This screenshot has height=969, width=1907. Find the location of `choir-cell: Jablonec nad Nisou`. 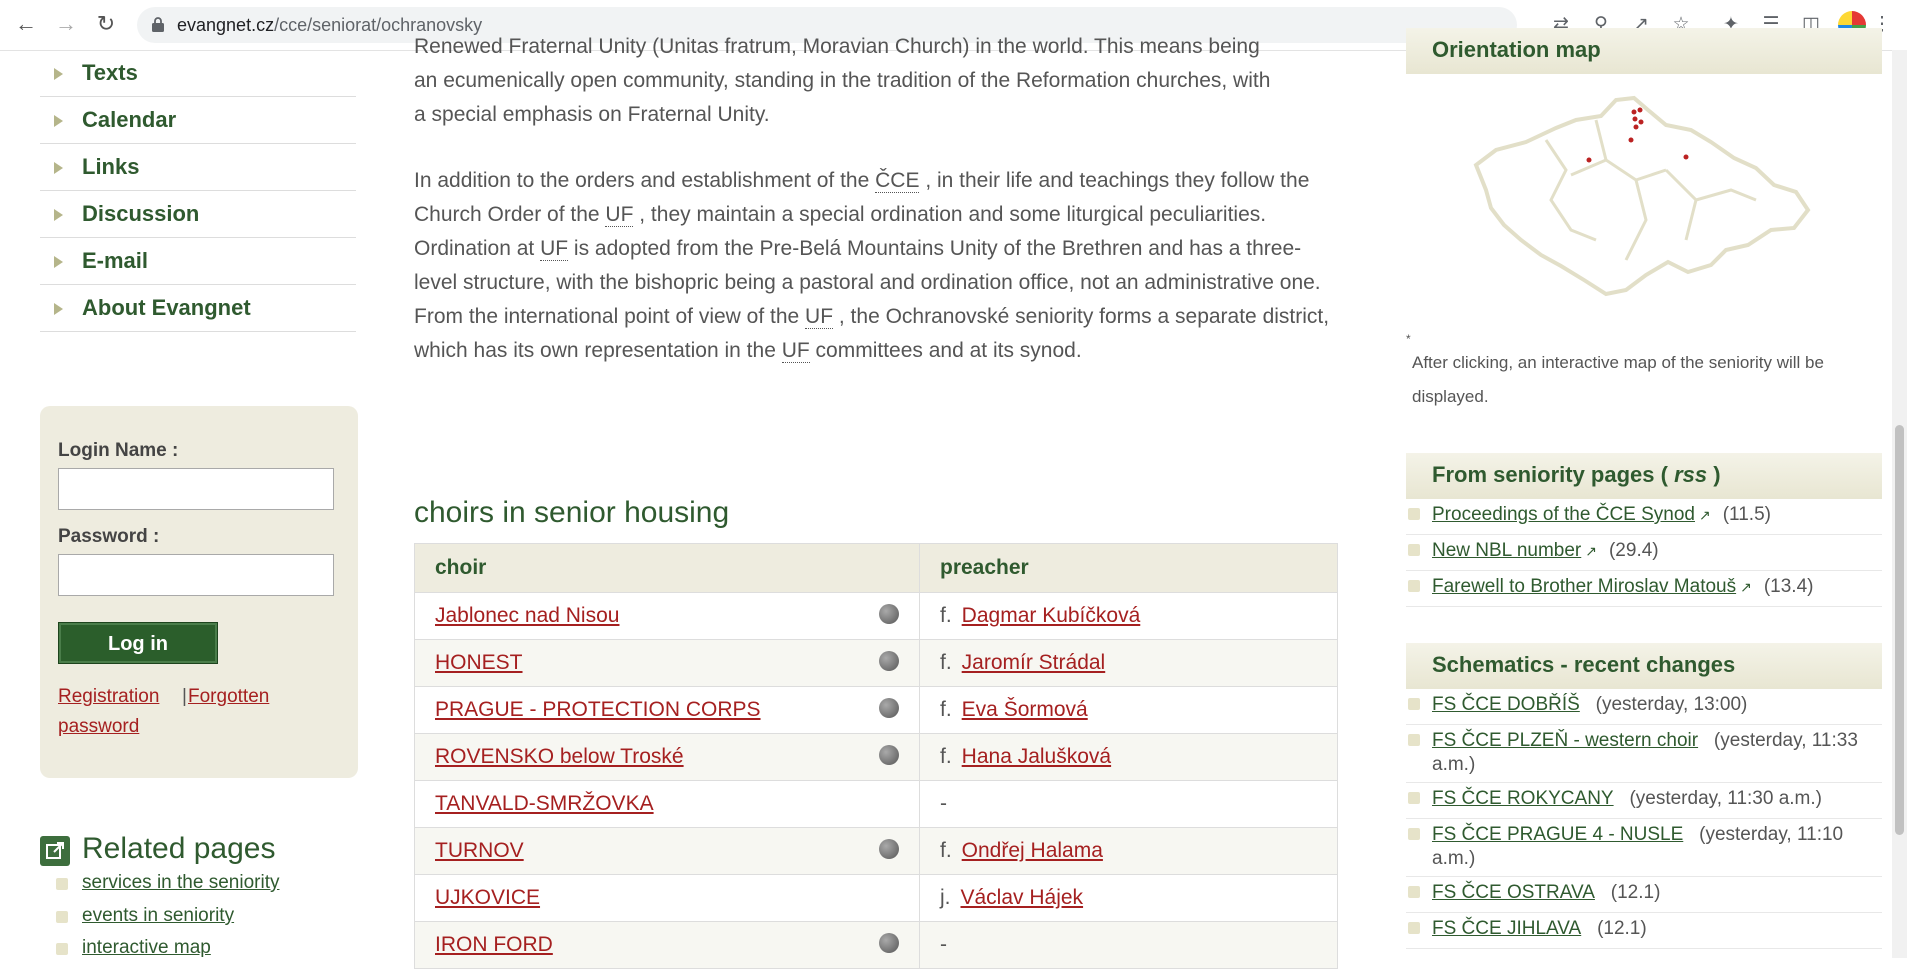

choir-cell: Jablonec nad Nisou is located at coordinates (667, 616).